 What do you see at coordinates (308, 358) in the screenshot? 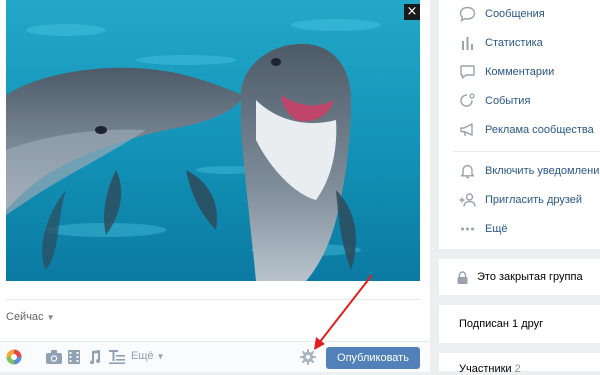
I see `settings-gear-icon` at bounding box center [308, 358].